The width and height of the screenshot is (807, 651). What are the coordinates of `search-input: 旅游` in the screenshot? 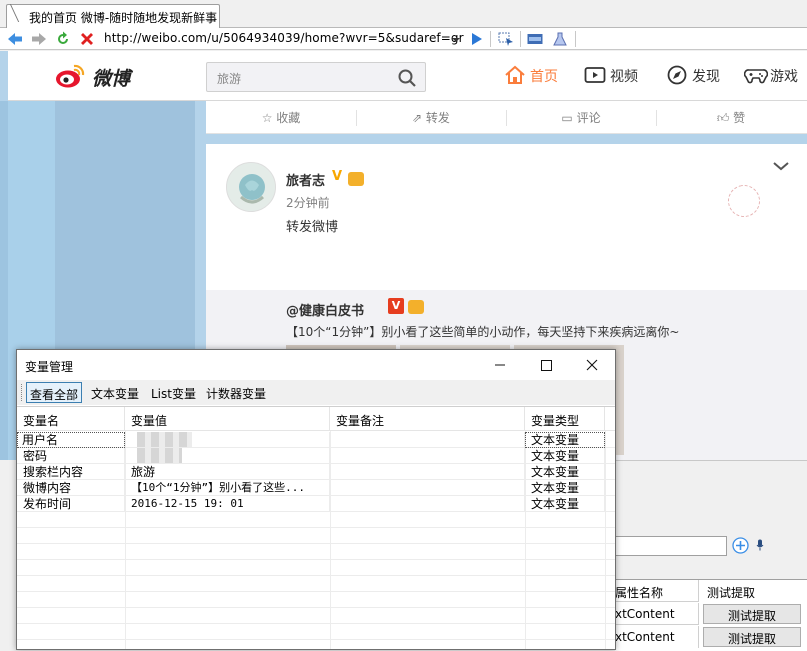 It's located at (229, 78).